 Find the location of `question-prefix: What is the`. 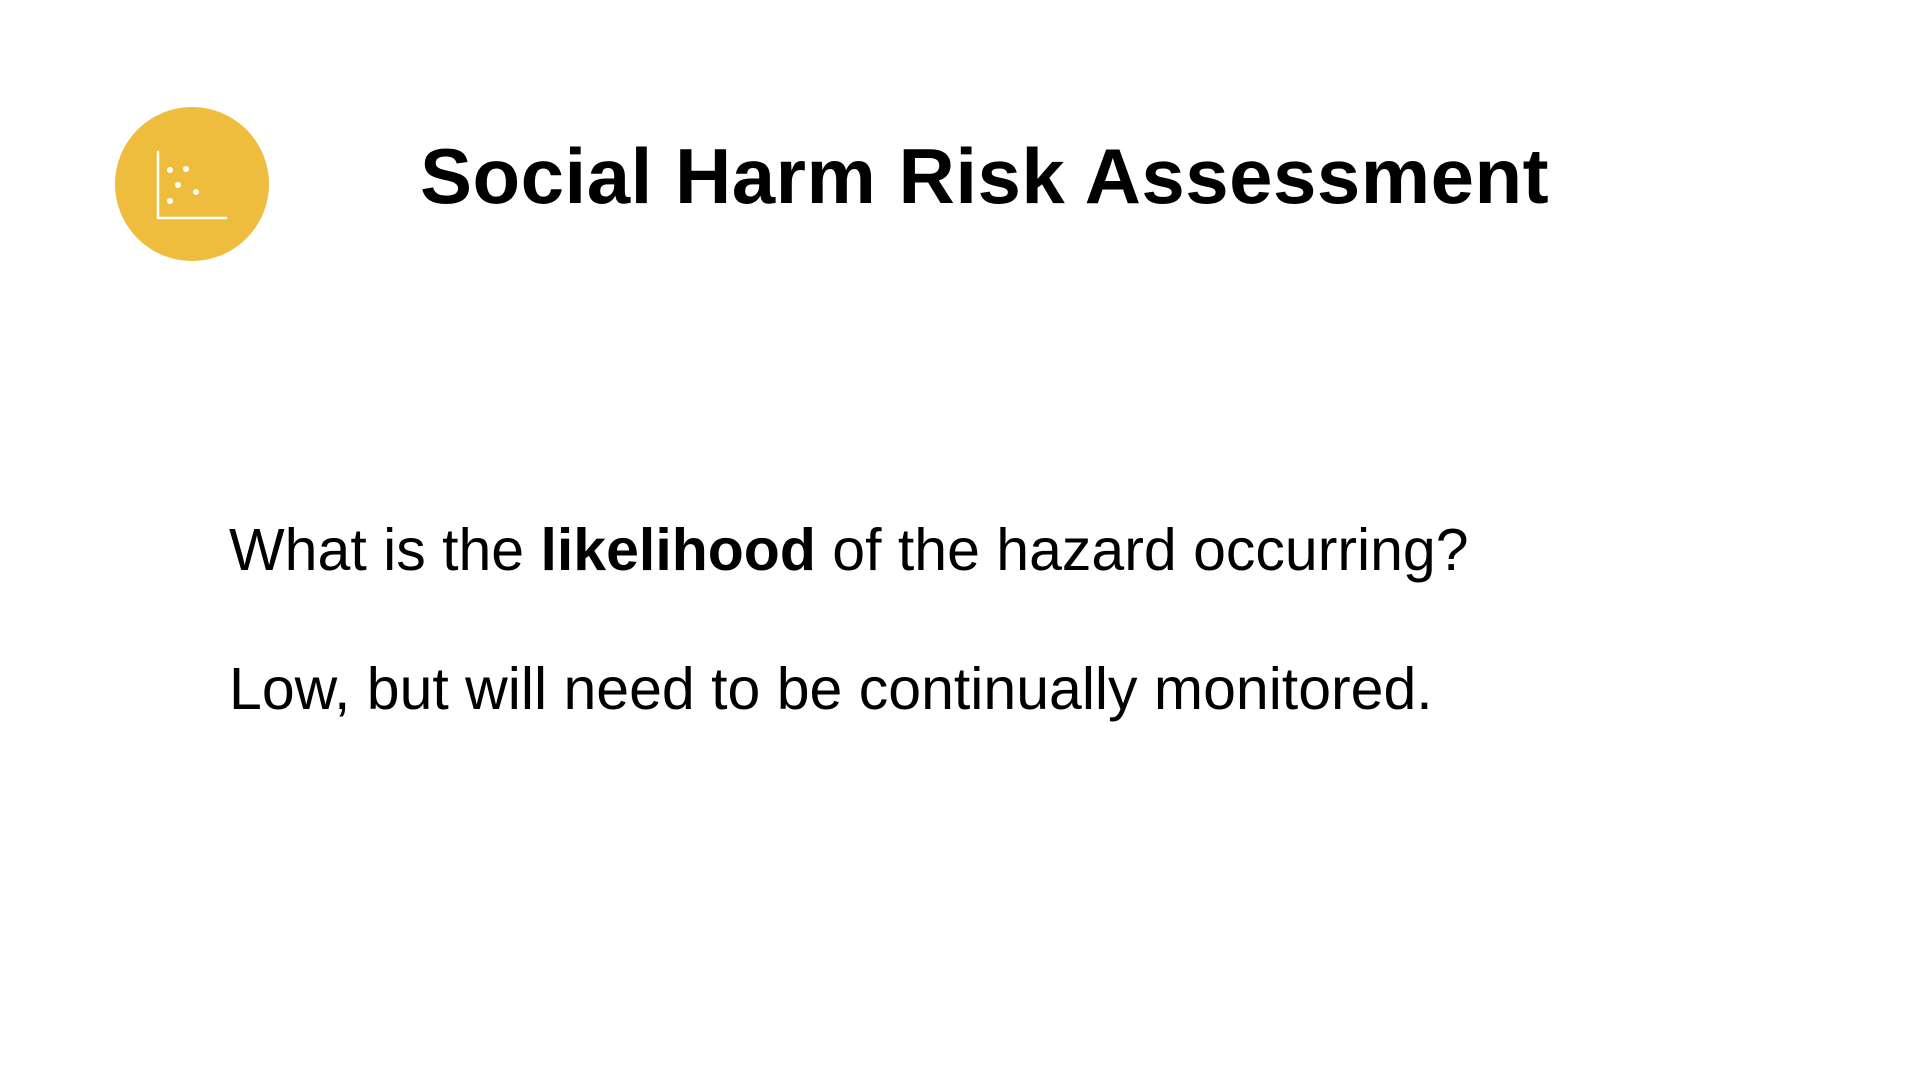

question-prefix: What is the is located at coordinates (385, 550).